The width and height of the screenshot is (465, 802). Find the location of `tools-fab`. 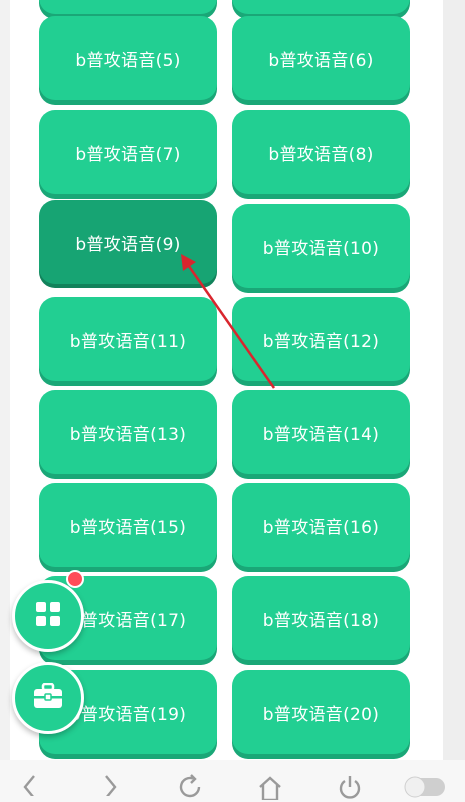

tools-fab is located at coordinates (48, 698).